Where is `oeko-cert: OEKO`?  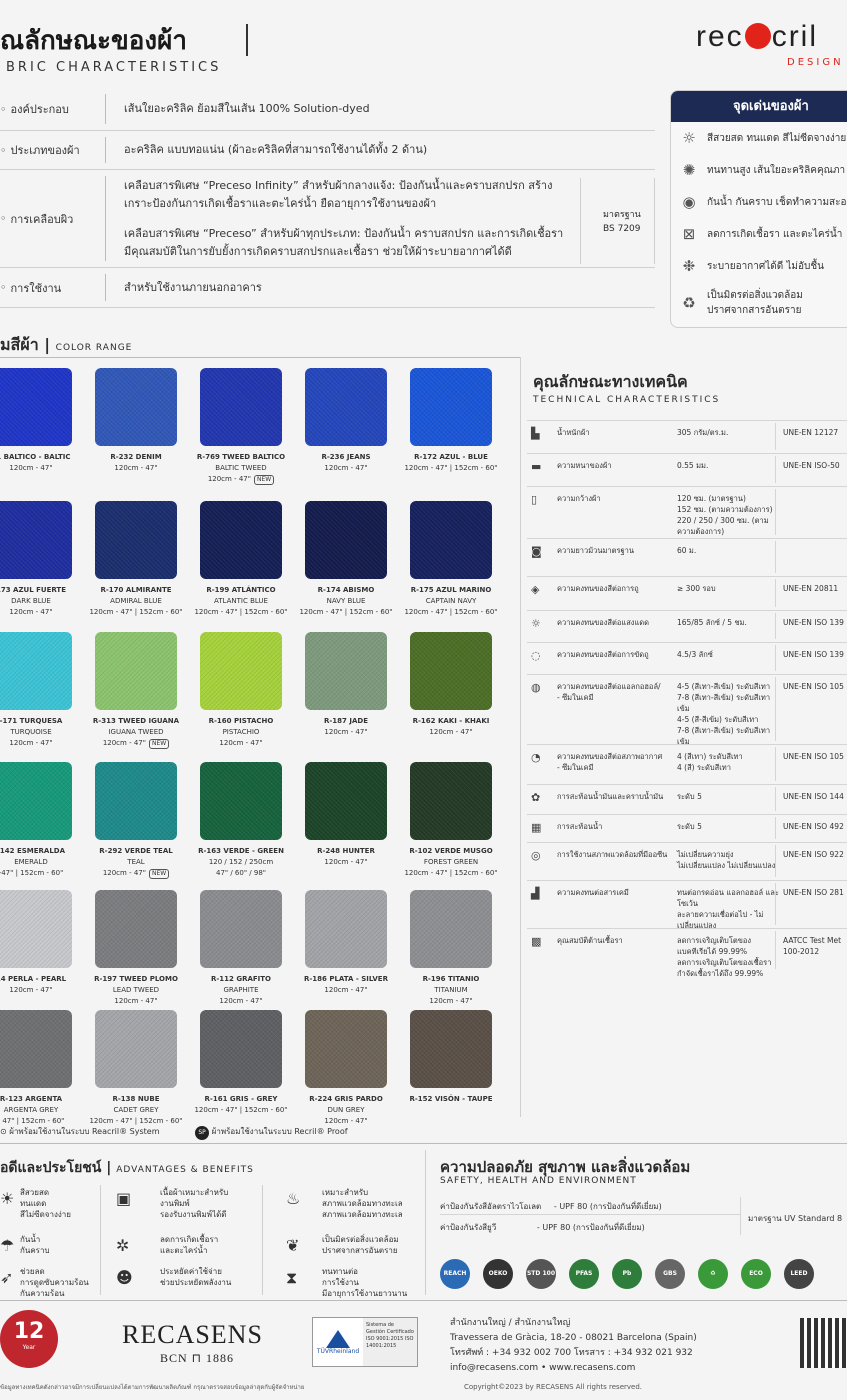
oeko-cert: OEKO is located at coordinates (498, 1274).